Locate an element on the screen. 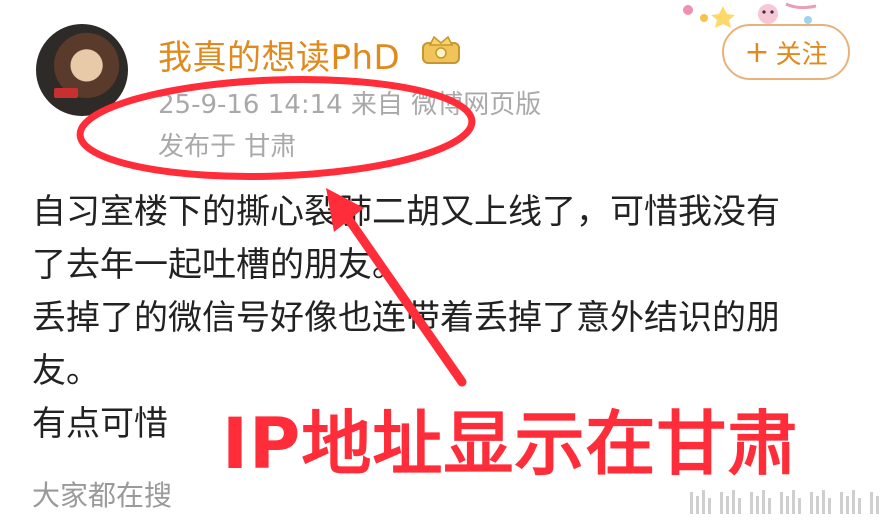 This screenshot has height=531, width=881. follow-button: + 关注 is located at coordinates (786, 52).